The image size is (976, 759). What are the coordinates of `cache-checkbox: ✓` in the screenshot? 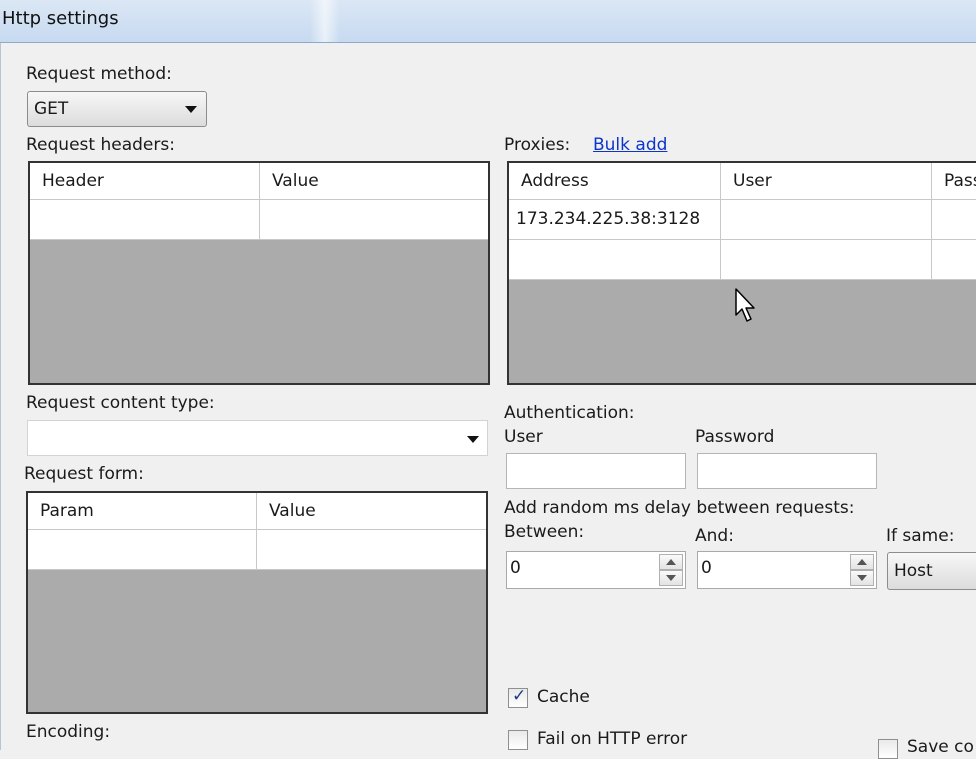 It's located at (518, 697).